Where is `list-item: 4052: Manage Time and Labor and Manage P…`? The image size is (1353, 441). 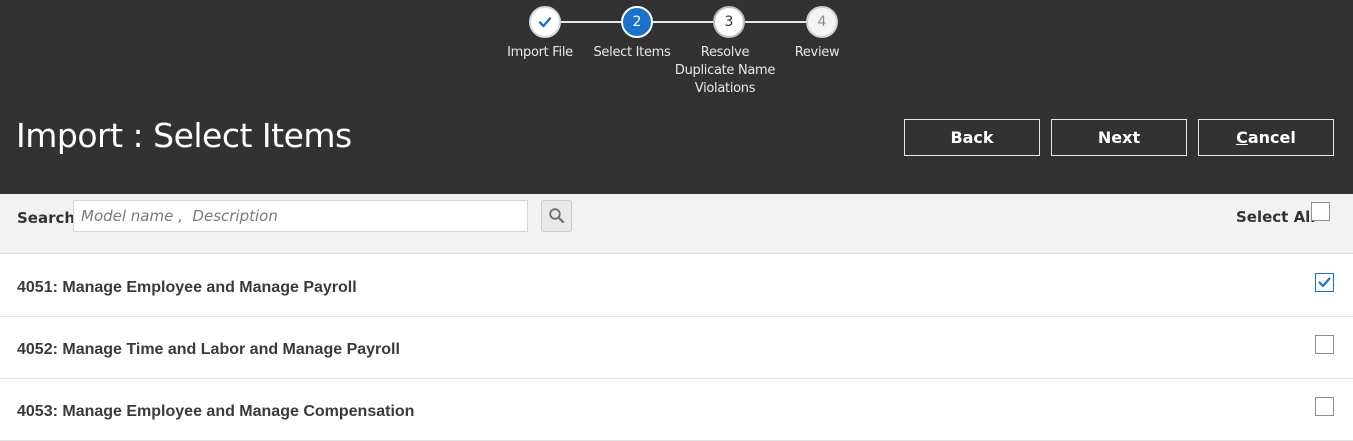
list-item: 4052: Manage Time and Labor and Manage P… is located at coordinates (676, 348).